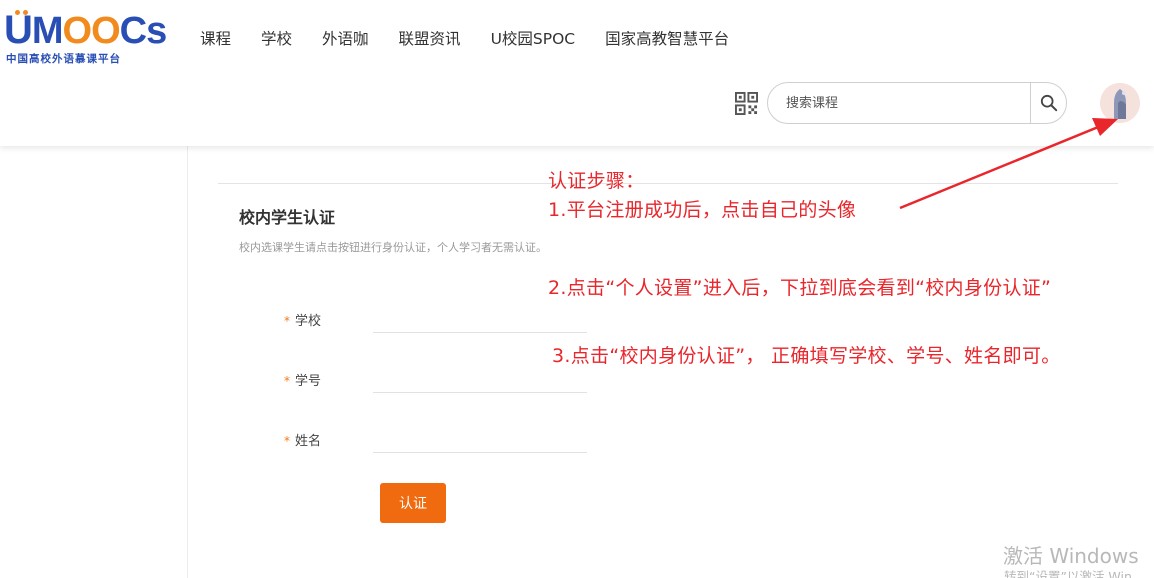  I want to click on verify-button: 认证, so click(413, 503).